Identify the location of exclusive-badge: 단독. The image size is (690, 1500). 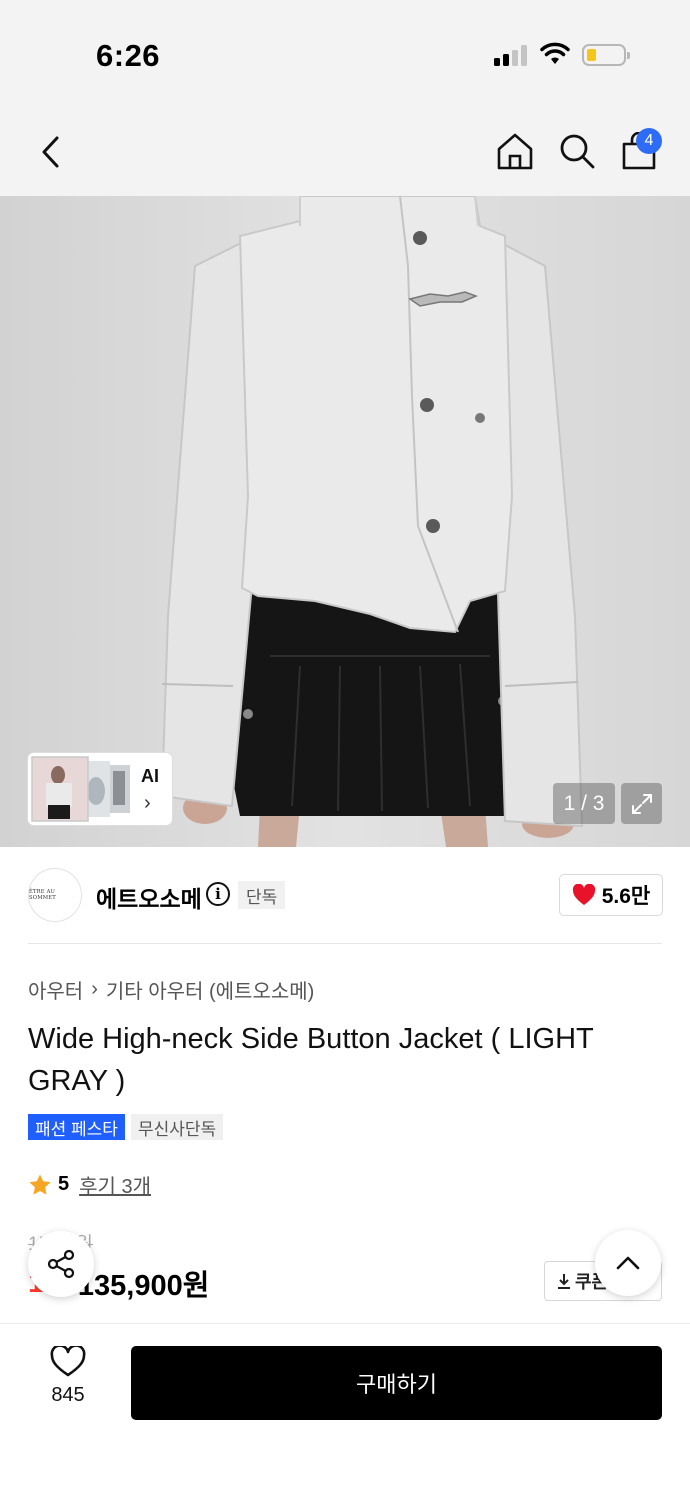
(262, 895).